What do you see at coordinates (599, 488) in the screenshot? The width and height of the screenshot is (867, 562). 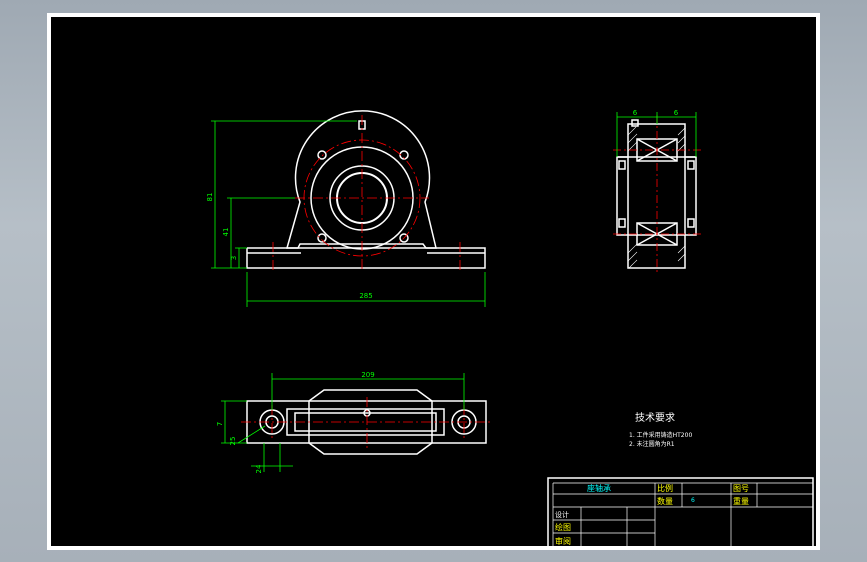 I see `tb-part-name: 座轴承` at bounding box center [599, 488].